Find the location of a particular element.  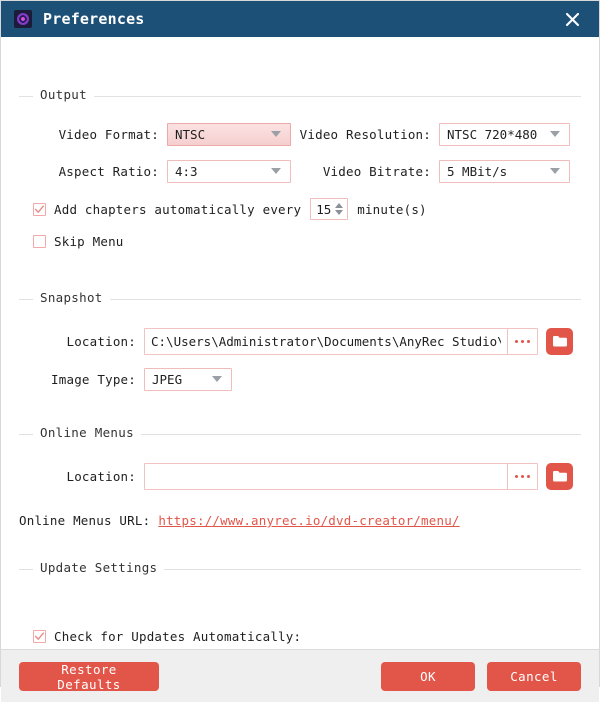

target-icon is located at coordinates (23, 19).